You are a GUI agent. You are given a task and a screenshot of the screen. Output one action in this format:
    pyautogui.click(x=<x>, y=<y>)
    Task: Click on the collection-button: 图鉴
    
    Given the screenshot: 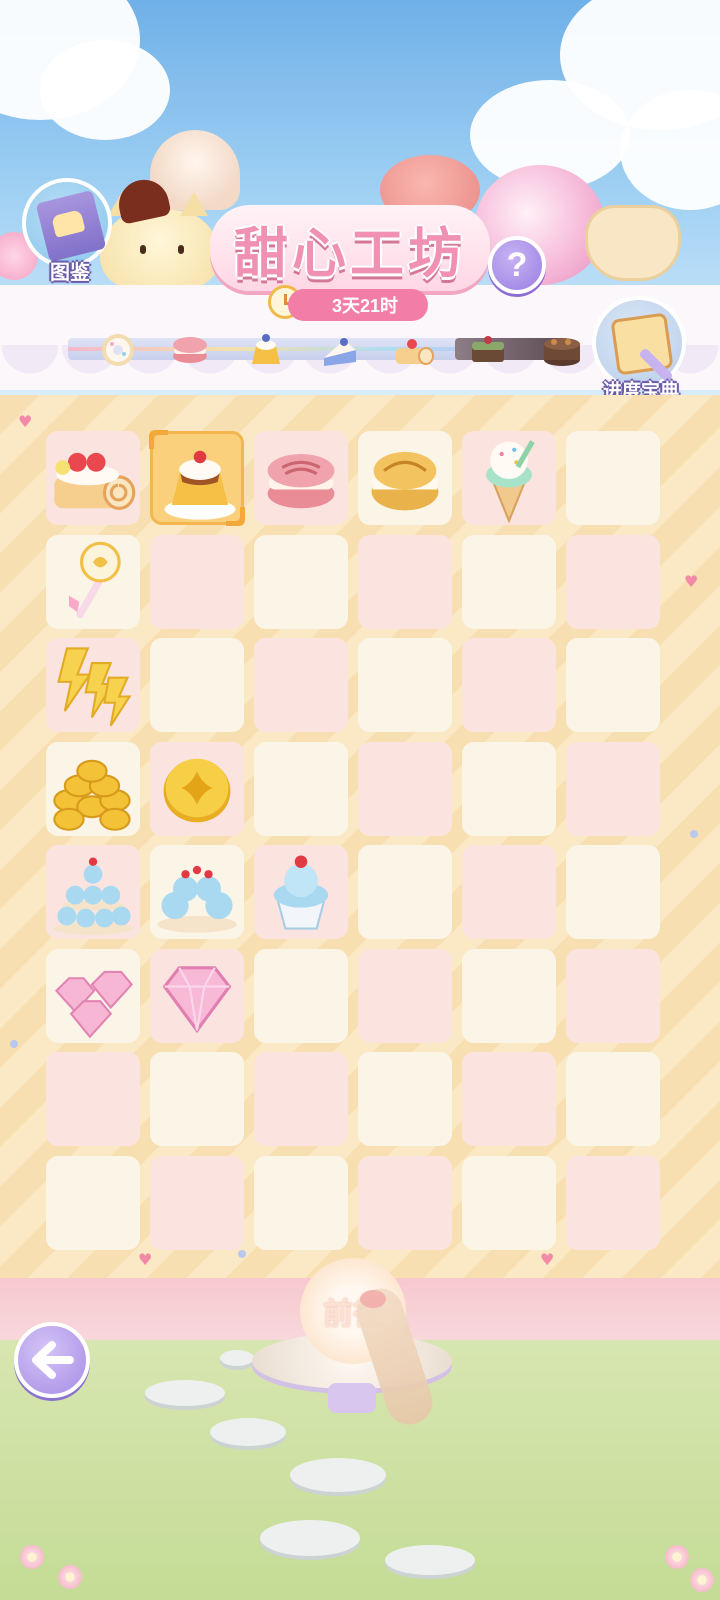 What is the action you would take?
    pyautogui.click(x=66, y=233)
    